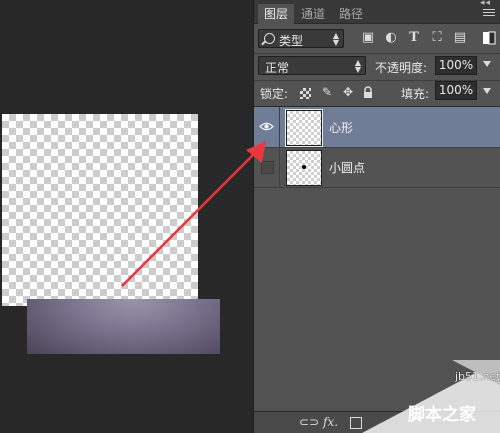  I want to click on lock-all-icon, so click(368, 92).